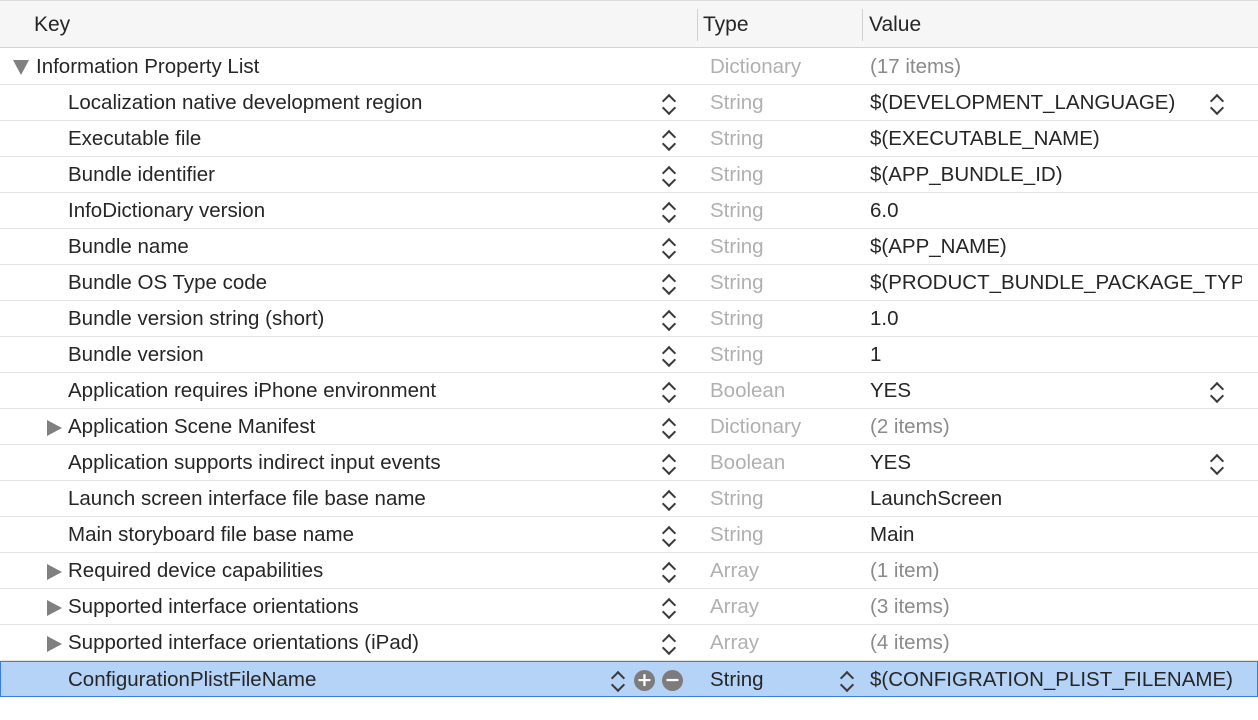  Describe the element at coordinates (629, 247) in the screenshot. I see `table-row: Bundle name String $(APP_NAME)` at that location.